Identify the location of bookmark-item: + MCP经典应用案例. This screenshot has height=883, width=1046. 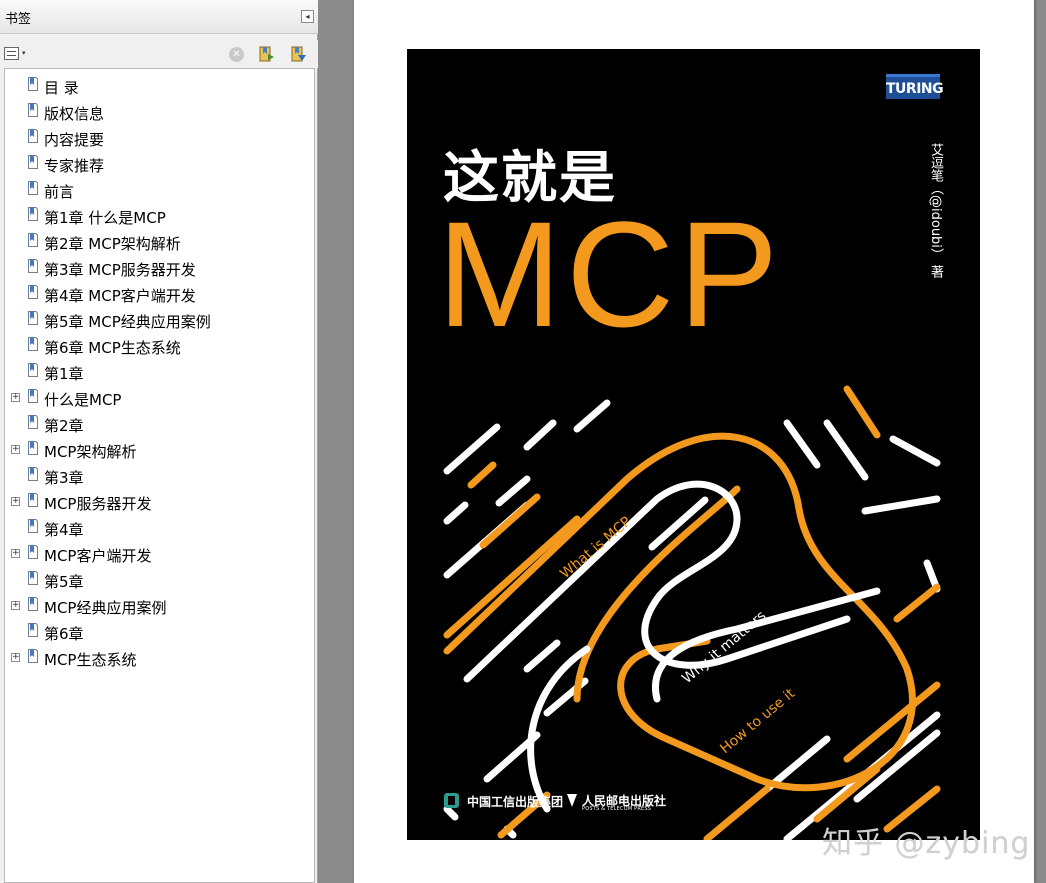
(159, 606).